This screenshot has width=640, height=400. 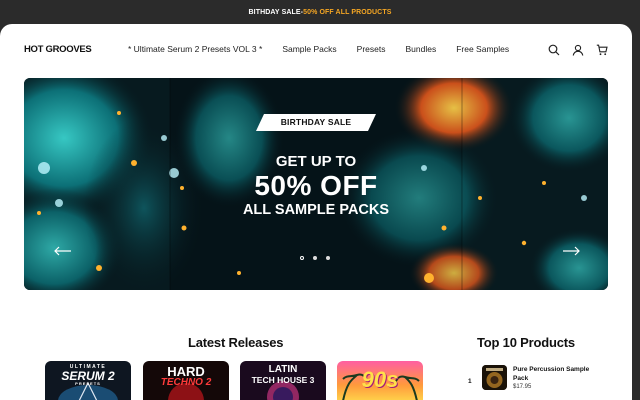 What do you see at coordinates (470, 381) in the screenshot?
I see `product-rank: 1` at bounding box center [470, 381].